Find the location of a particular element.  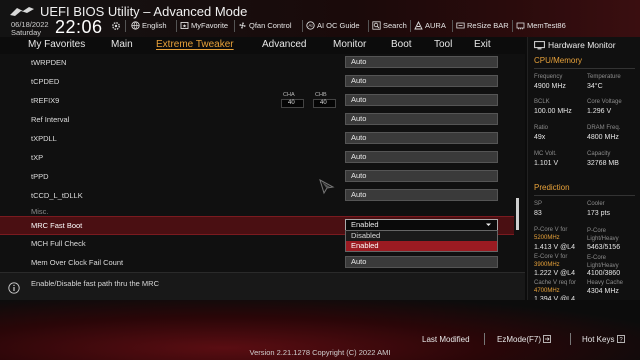

channel-a-value: 40 is located at coordinates (292, 103).